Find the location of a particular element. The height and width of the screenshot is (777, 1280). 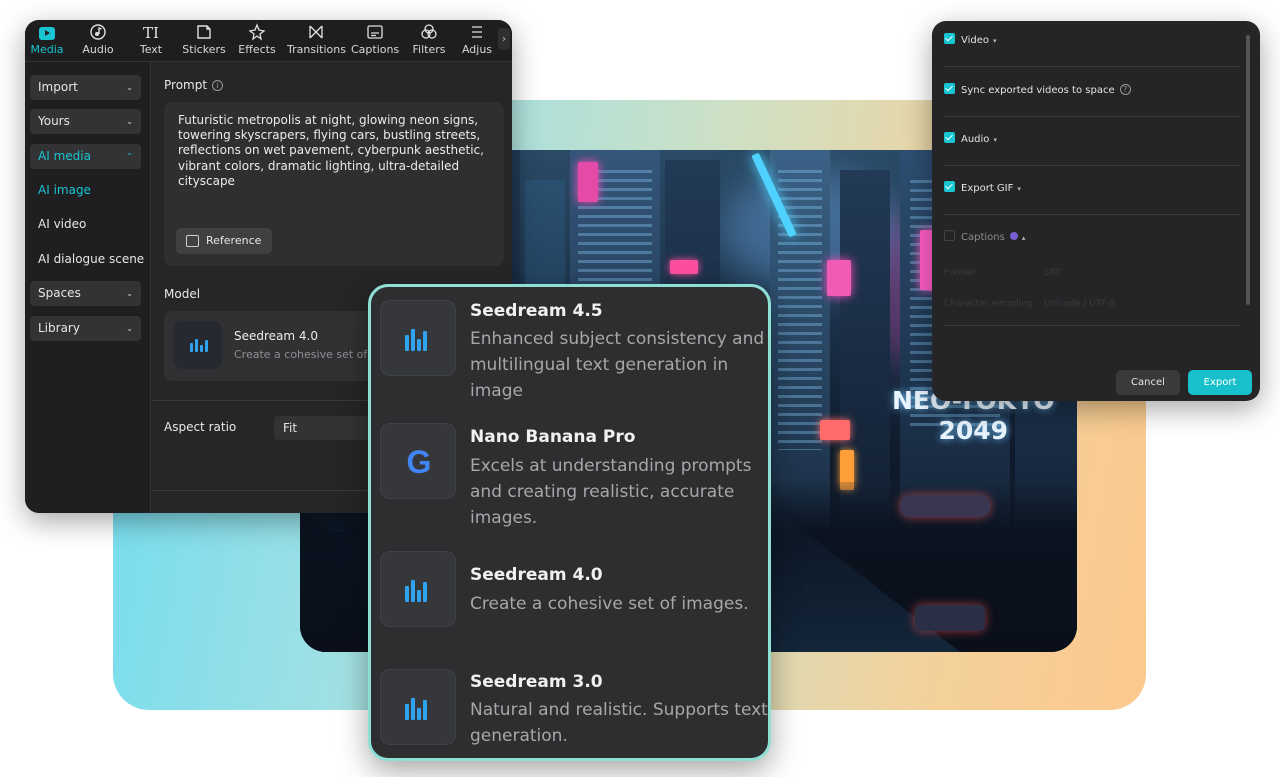

tab-transitions: Transitions is located at coordinates (316, 41).